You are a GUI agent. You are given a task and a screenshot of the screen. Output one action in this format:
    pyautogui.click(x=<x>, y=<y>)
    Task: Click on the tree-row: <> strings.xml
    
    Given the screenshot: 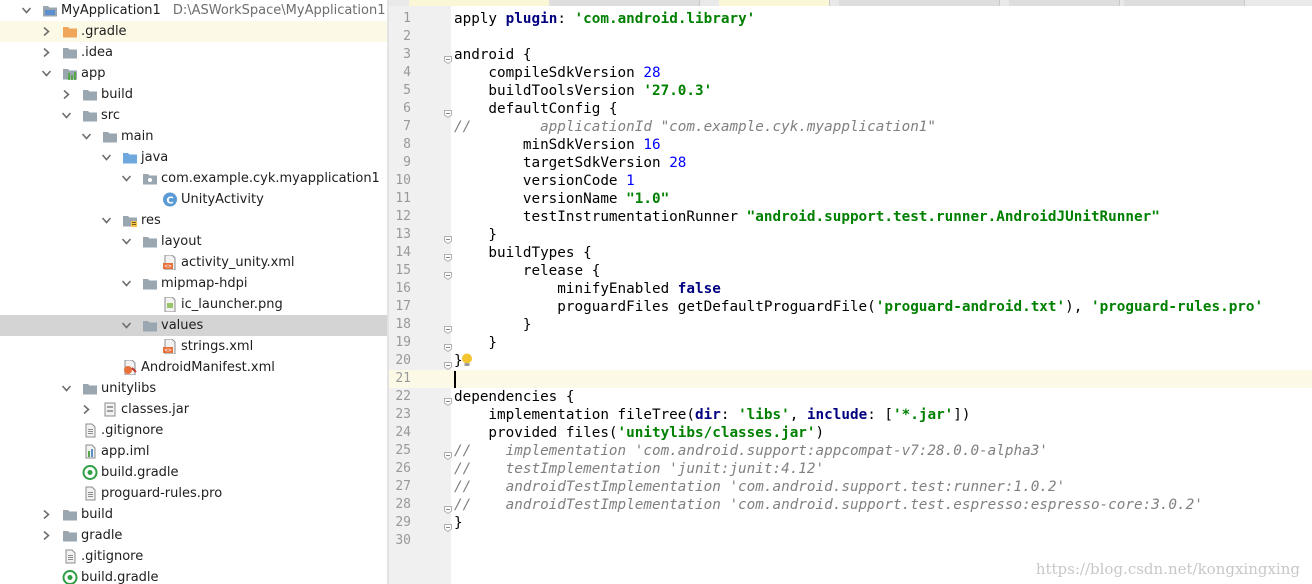 What is the action you would take?
    pyautogui.click(x=193, y=346)
    